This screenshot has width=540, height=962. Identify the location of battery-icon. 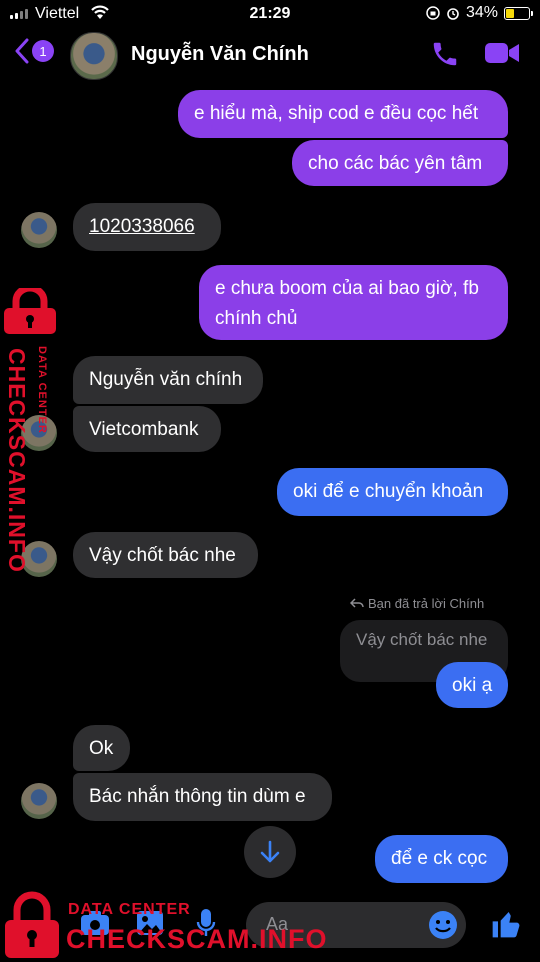
(518, 13).